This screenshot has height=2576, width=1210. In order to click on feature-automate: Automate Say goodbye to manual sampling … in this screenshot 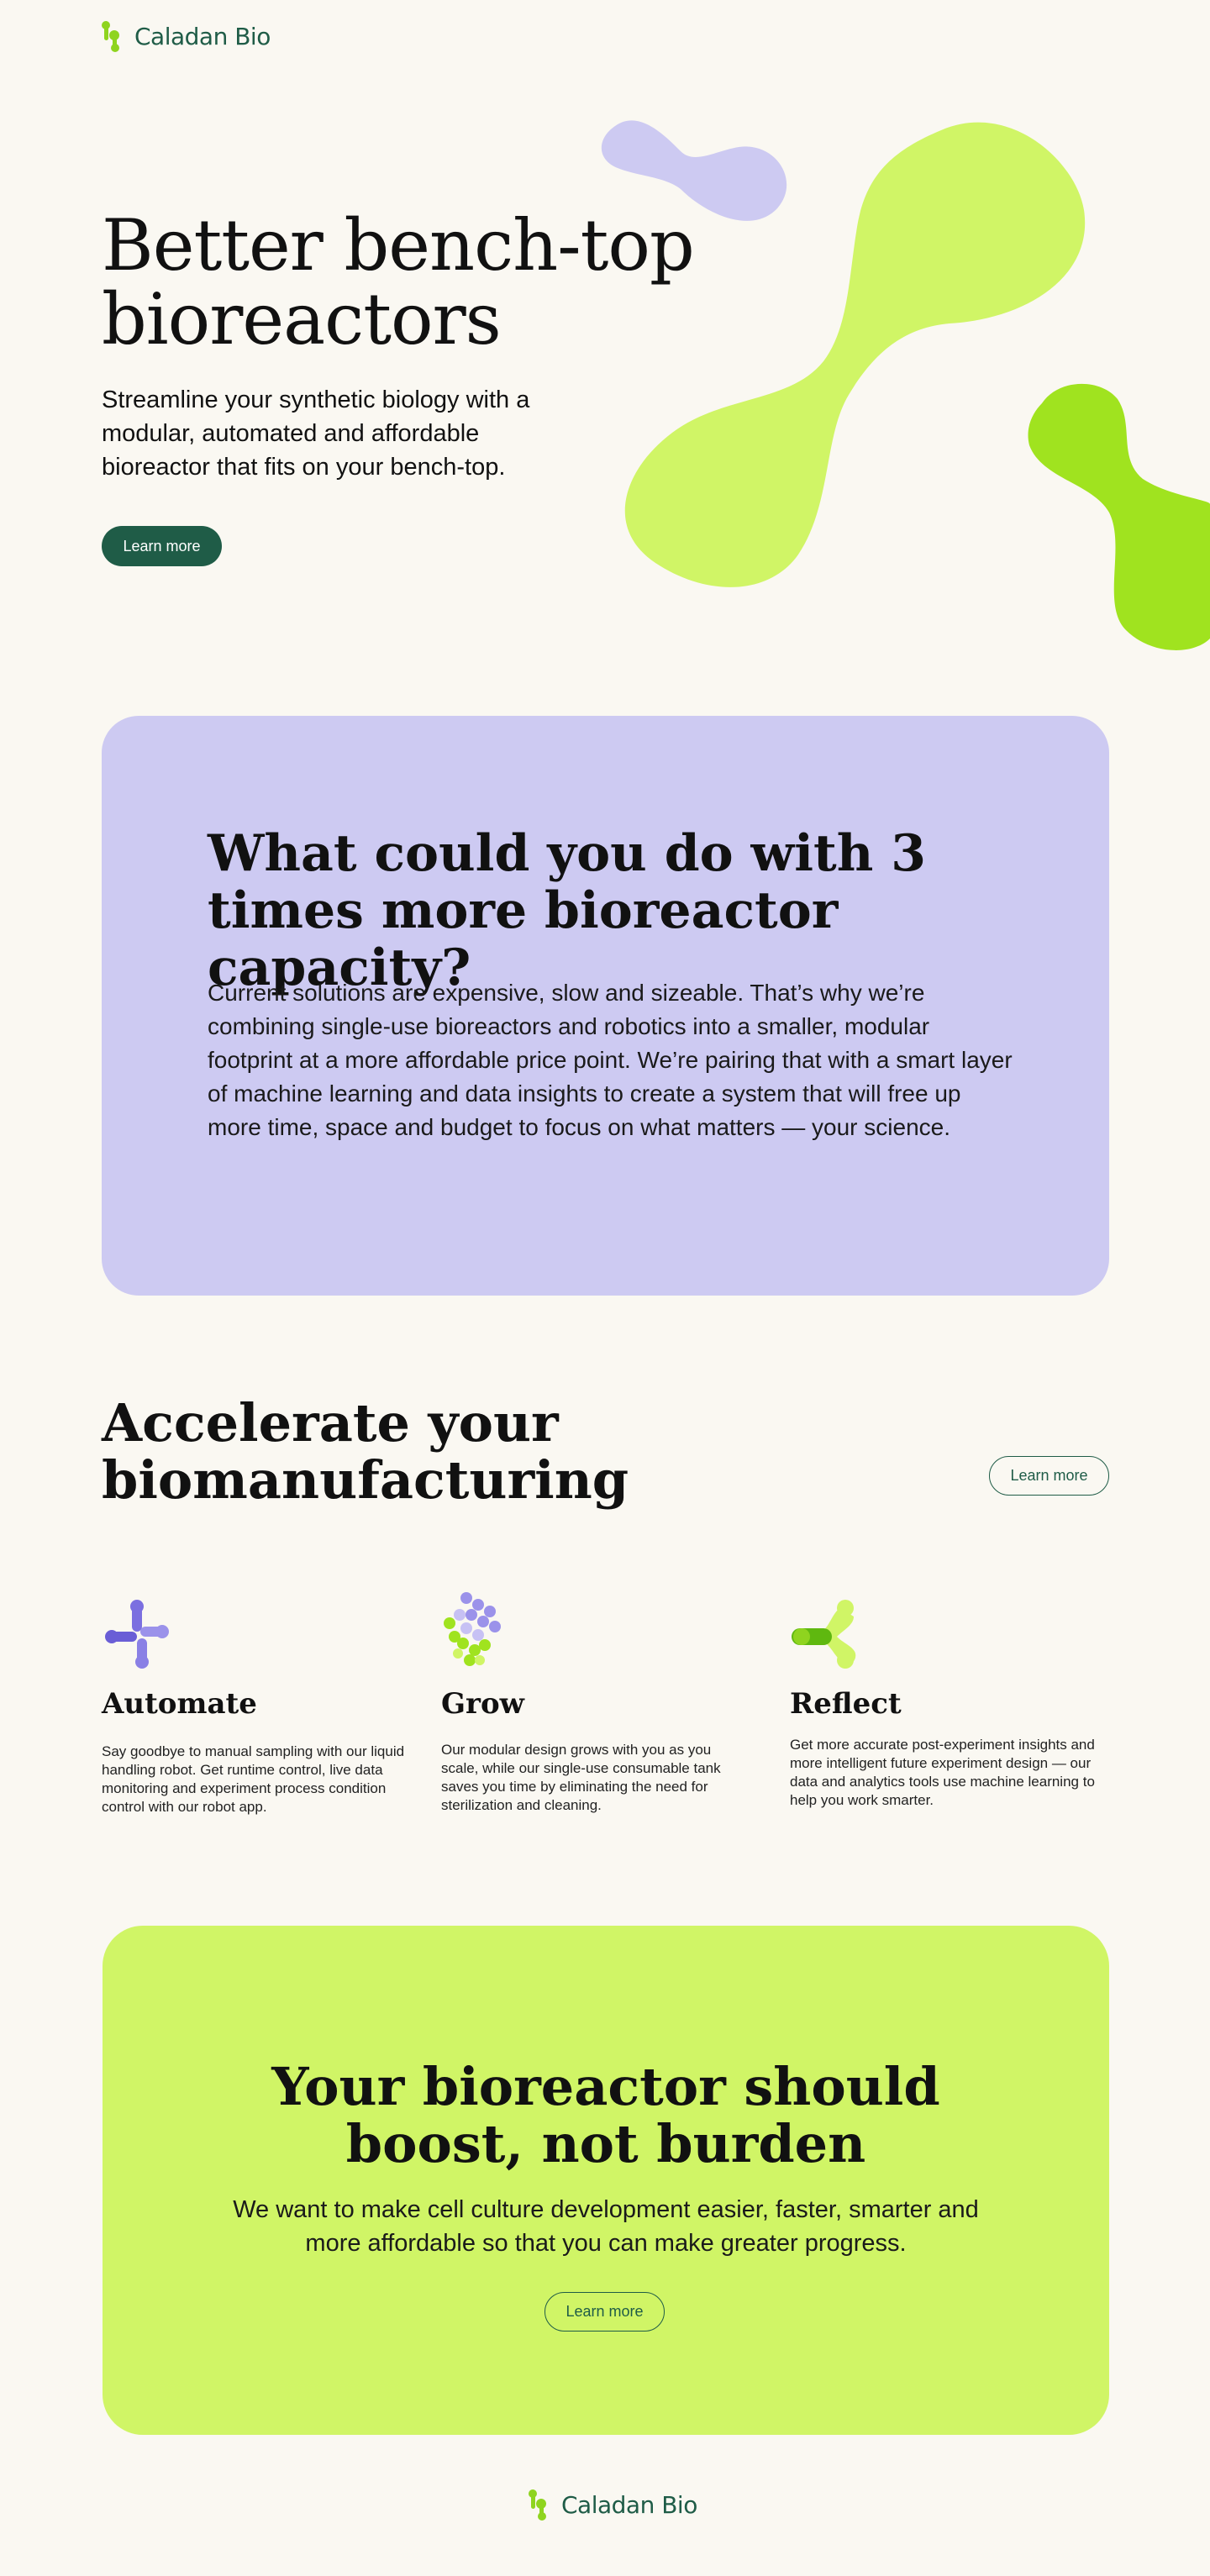, I will do `click(257, 1706)`.